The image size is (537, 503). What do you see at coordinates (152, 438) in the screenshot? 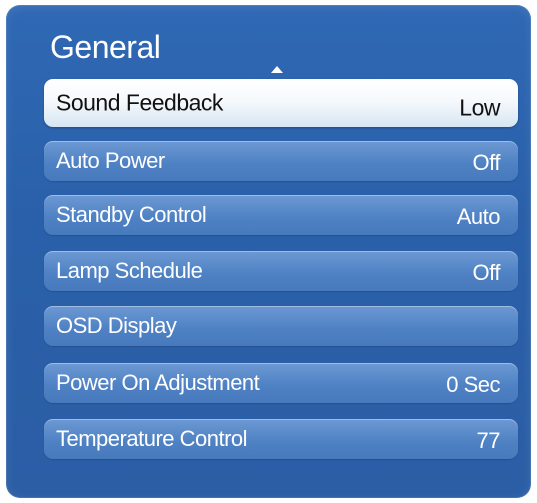
I see `menu-item-label: Temperature Control` at bounding box center [152, 438].